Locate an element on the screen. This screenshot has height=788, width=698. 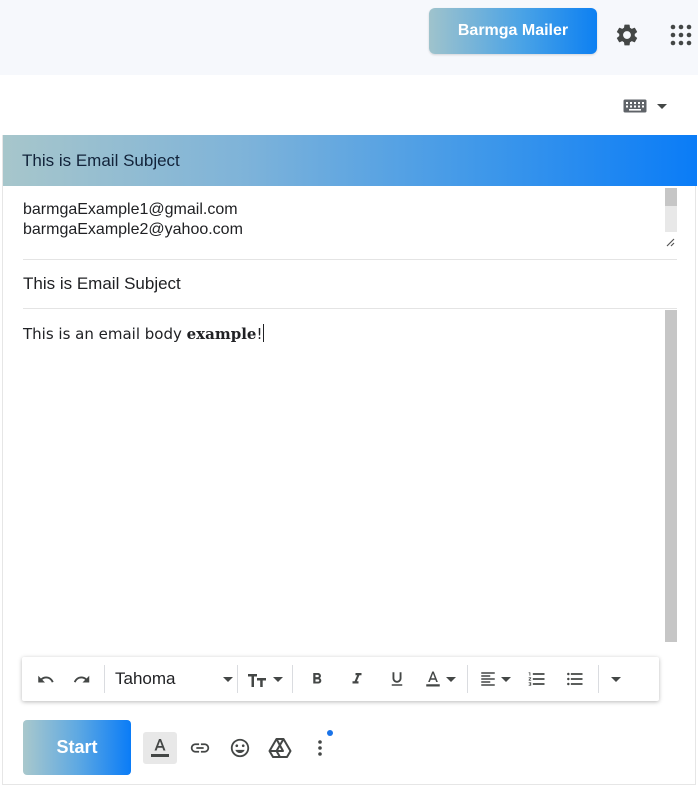
scrollbar-thumb is located at coordinates (671, 197).